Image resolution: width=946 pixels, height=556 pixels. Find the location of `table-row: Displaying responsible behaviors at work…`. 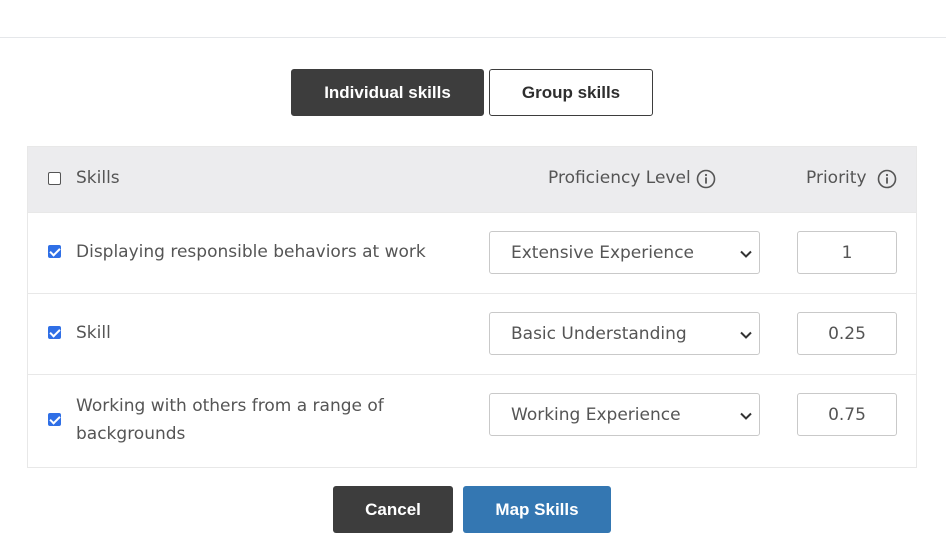

table-row: Displaying responsible behaviors at work… is located at coordinates (472, 252).